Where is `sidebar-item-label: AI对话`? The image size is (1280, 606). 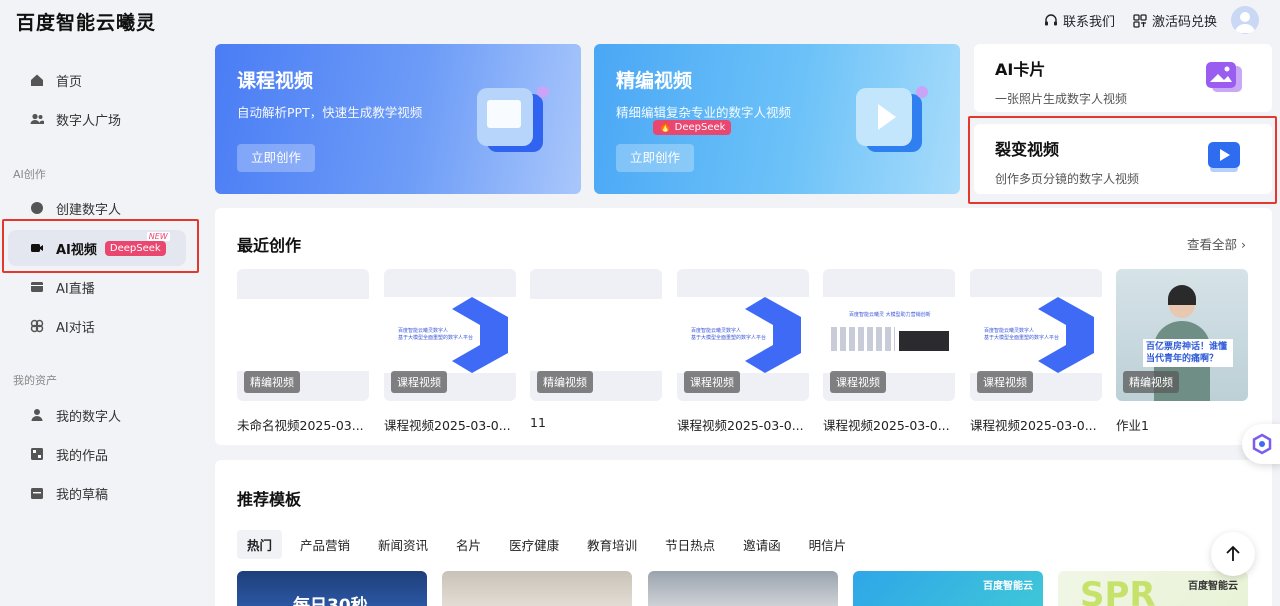
sidebar-item-label: AI对话 is located at coordinates (75, 328).